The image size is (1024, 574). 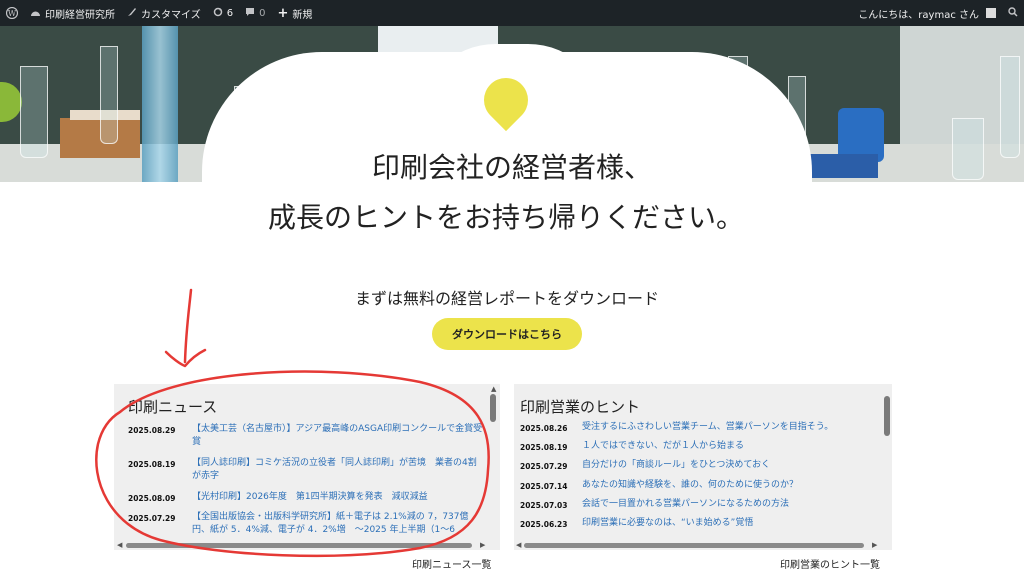 I want to click on avatar, so click(x=991, y=13).